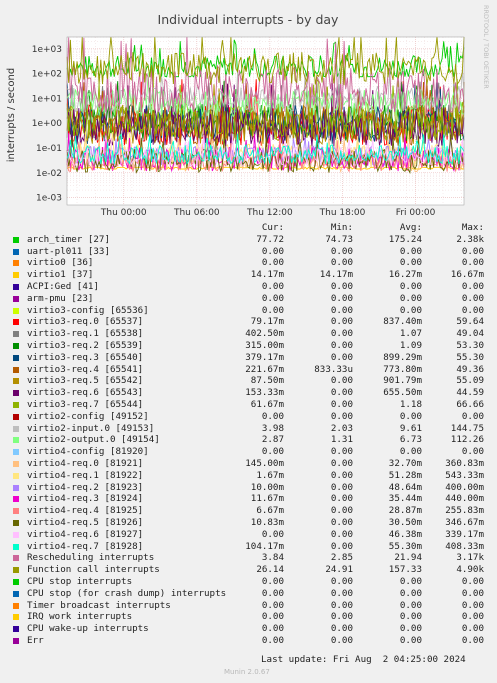  I want to click on series-max-value: 66.66, so click(470, 404).